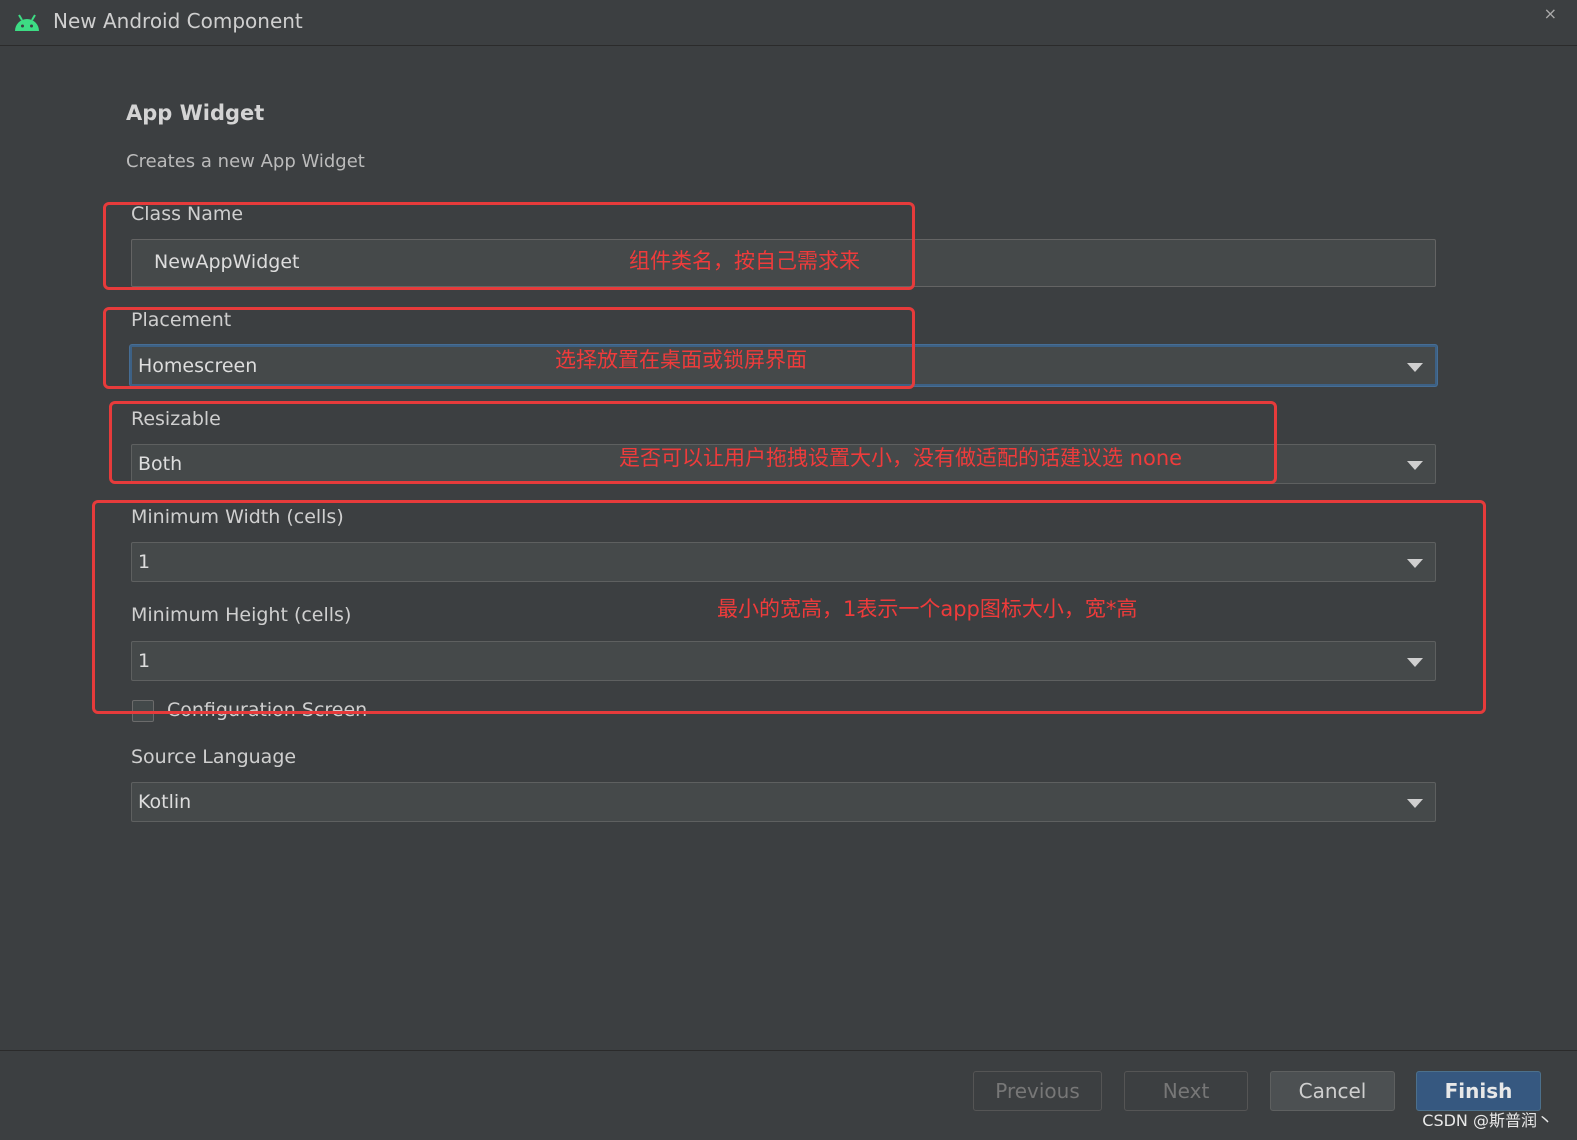  What do you see at coordinates (927, 609) in the screenshot?
I see `annotation-size: 最小的宽高，1表示一个app图标大小，宽*高` at bounding box center [927, 609].